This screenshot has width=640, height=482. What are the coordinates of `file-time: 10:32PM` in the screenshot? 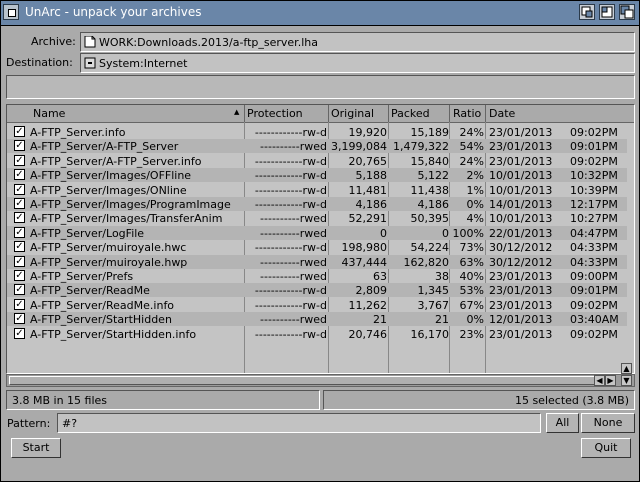 It's located at (594, 176).